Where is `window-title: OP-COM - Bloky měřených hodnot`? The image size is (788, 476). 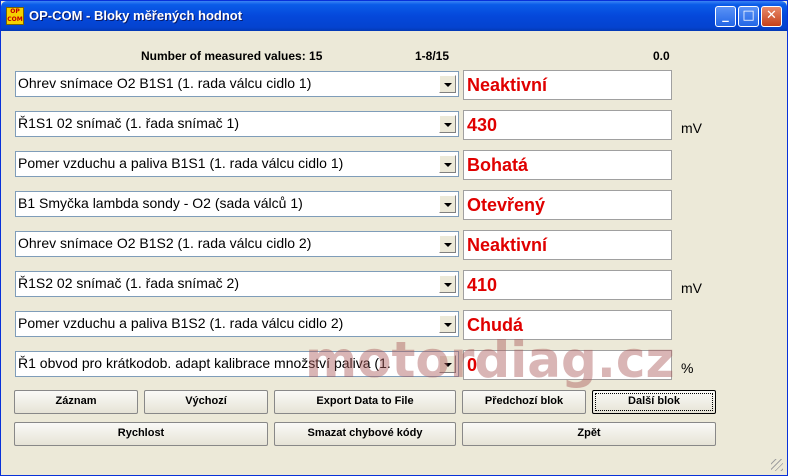
window-title: OP-COM - Bloky měřených hodnot is located at coordinates (136, 15).